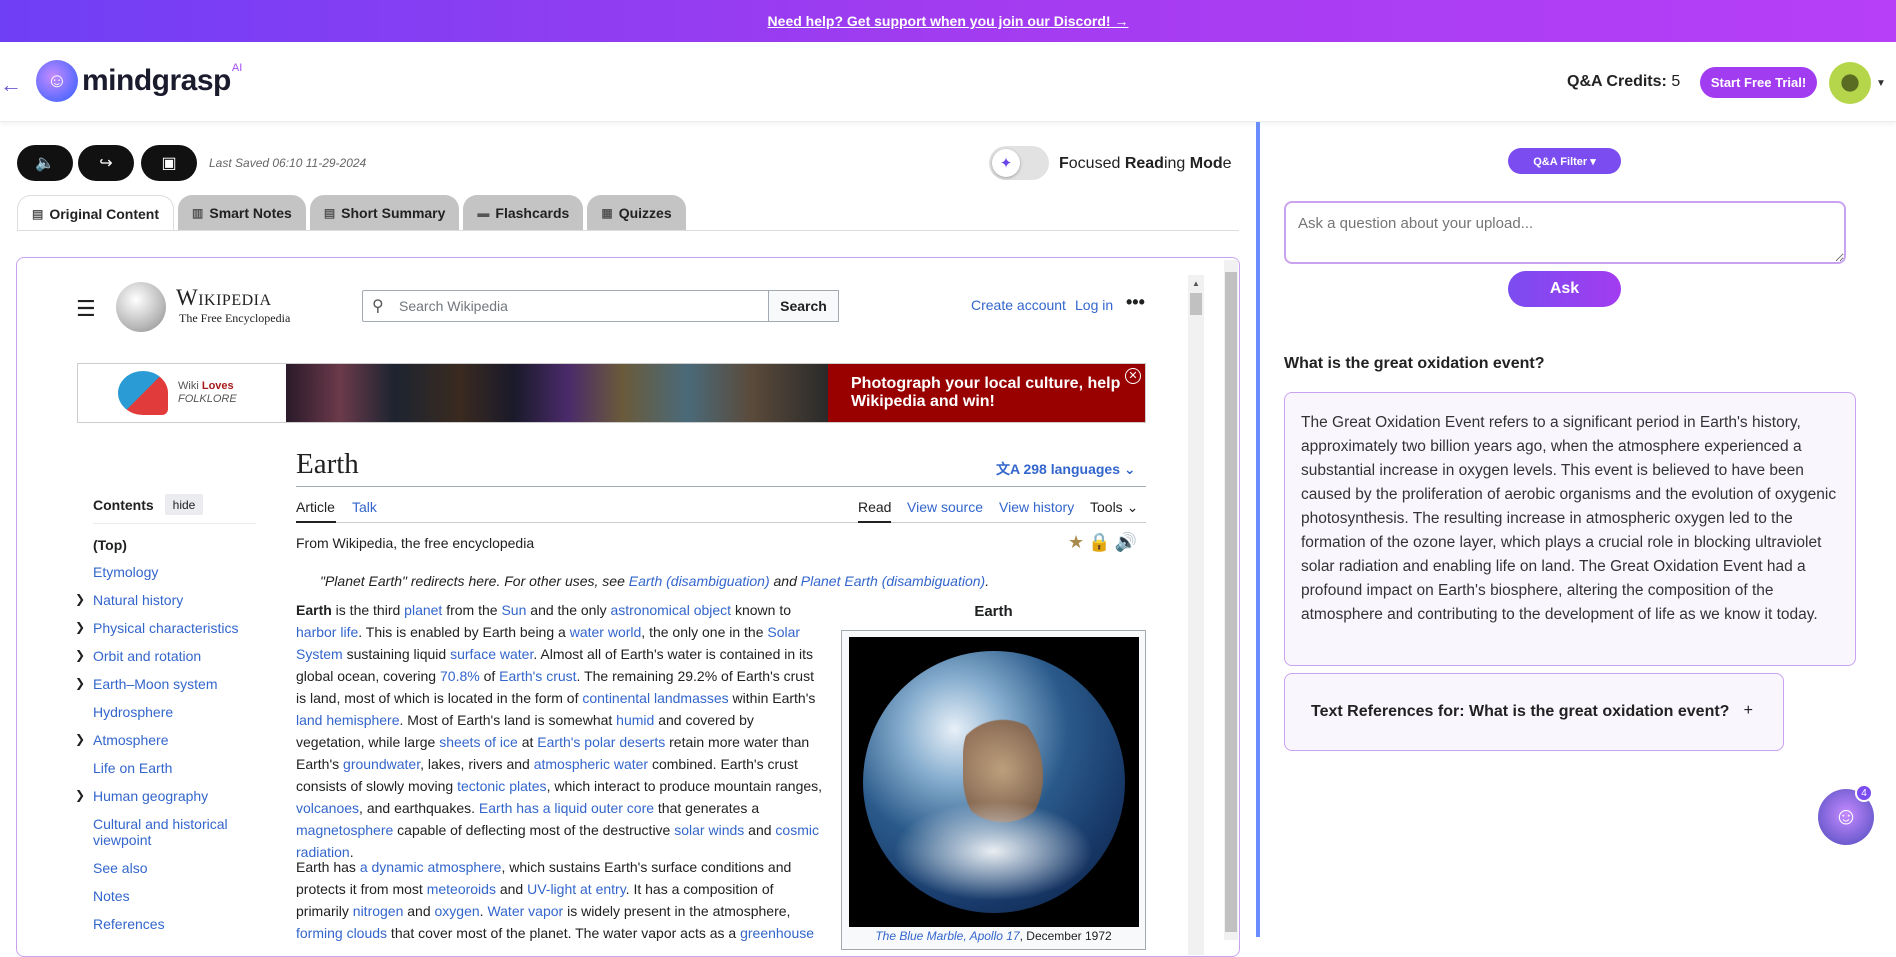  What do you see at coordinates (364, 507) in the screenshot?
I see `tab-talk: Talk` at bounding box center [364, 507].